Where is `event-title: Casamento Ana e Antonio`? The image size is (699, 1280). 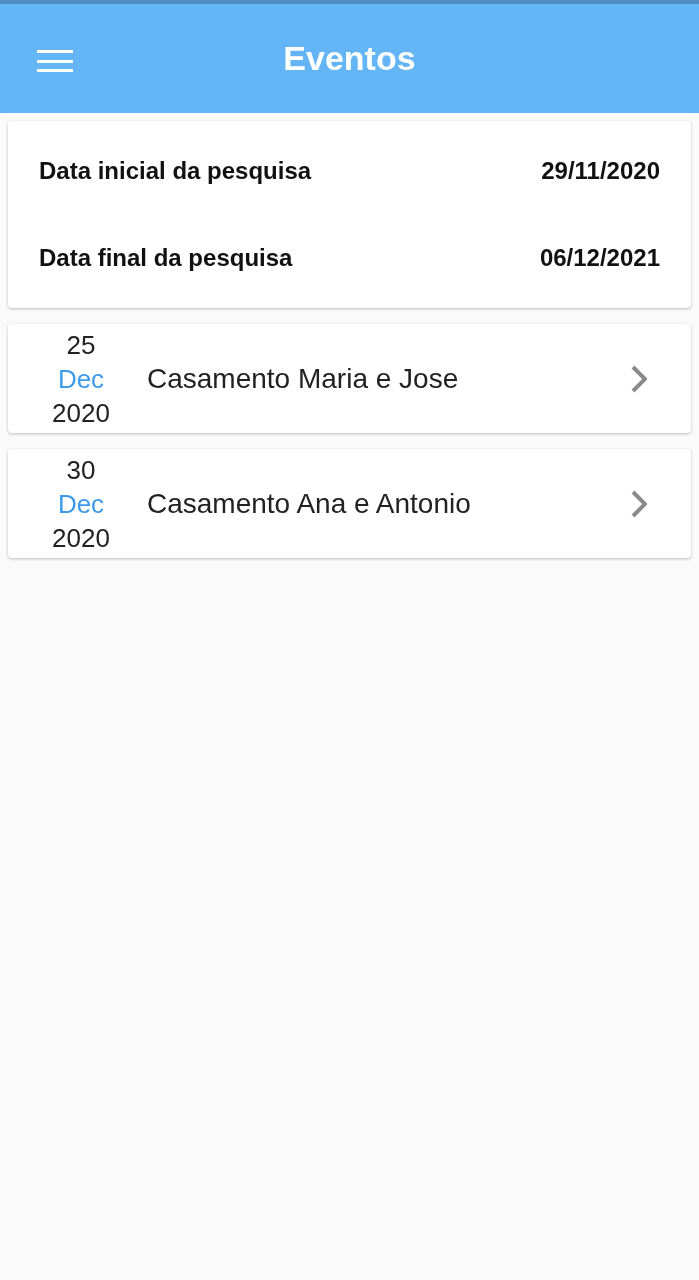 event-title: Casamento Ana e Antonio is located at coordinates (309, 503).